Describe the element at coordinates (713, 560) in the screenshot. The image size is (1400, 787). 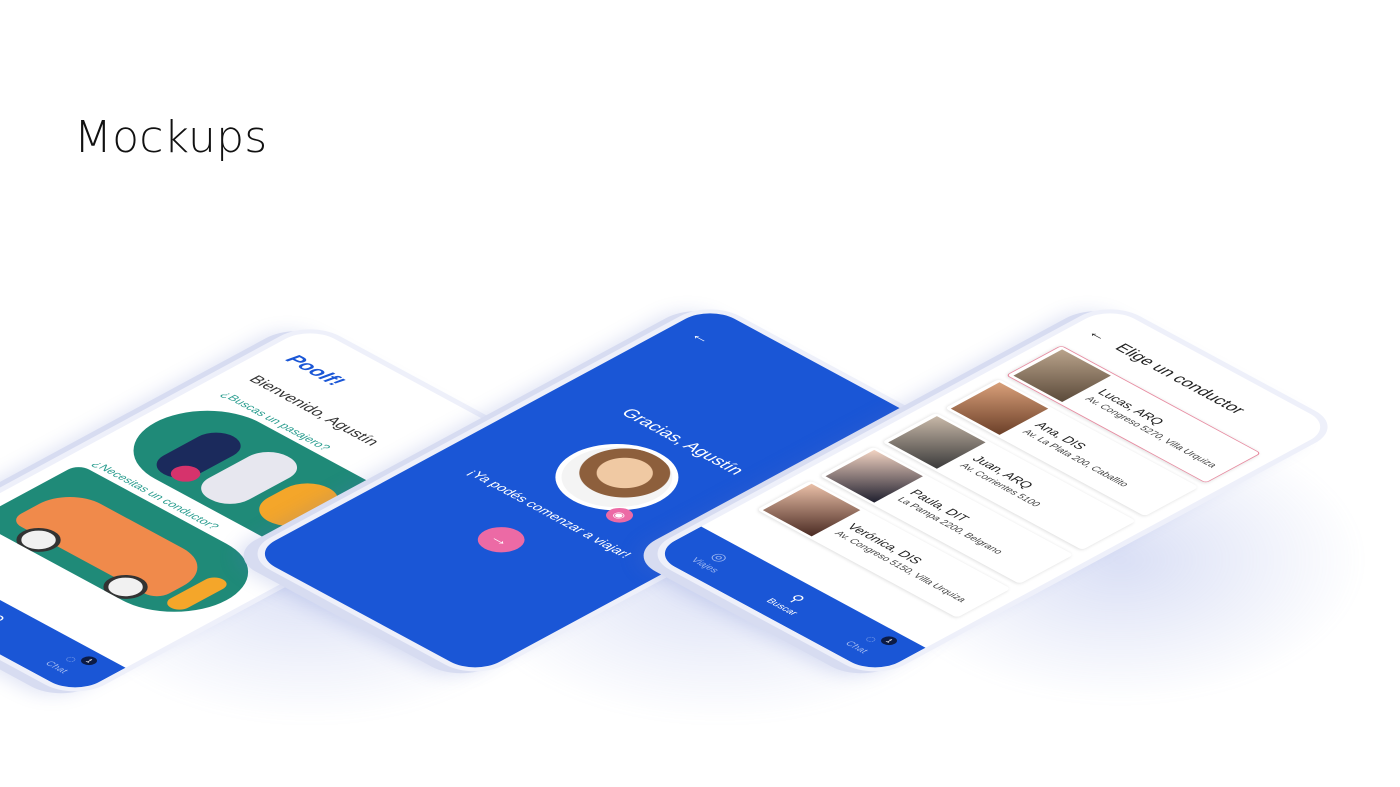
I see `nav-viajes: ◎ Viajes` at that location.